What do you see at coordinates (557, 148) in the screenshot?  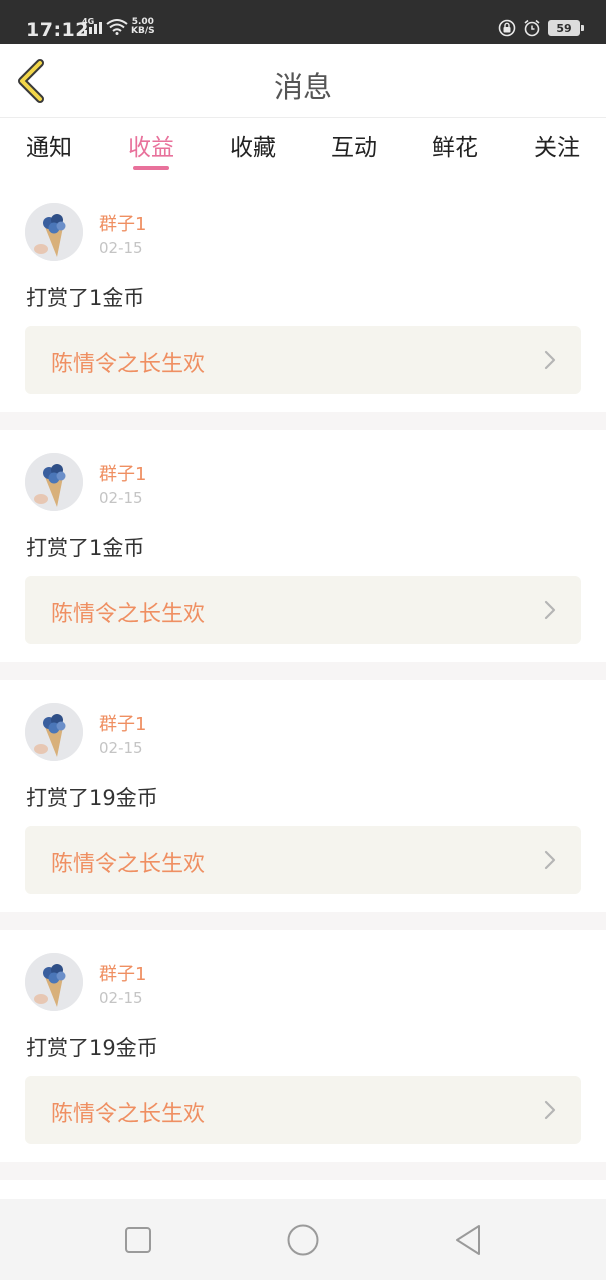 I see `tab-label: 关注` at bounding box center [557, 148].